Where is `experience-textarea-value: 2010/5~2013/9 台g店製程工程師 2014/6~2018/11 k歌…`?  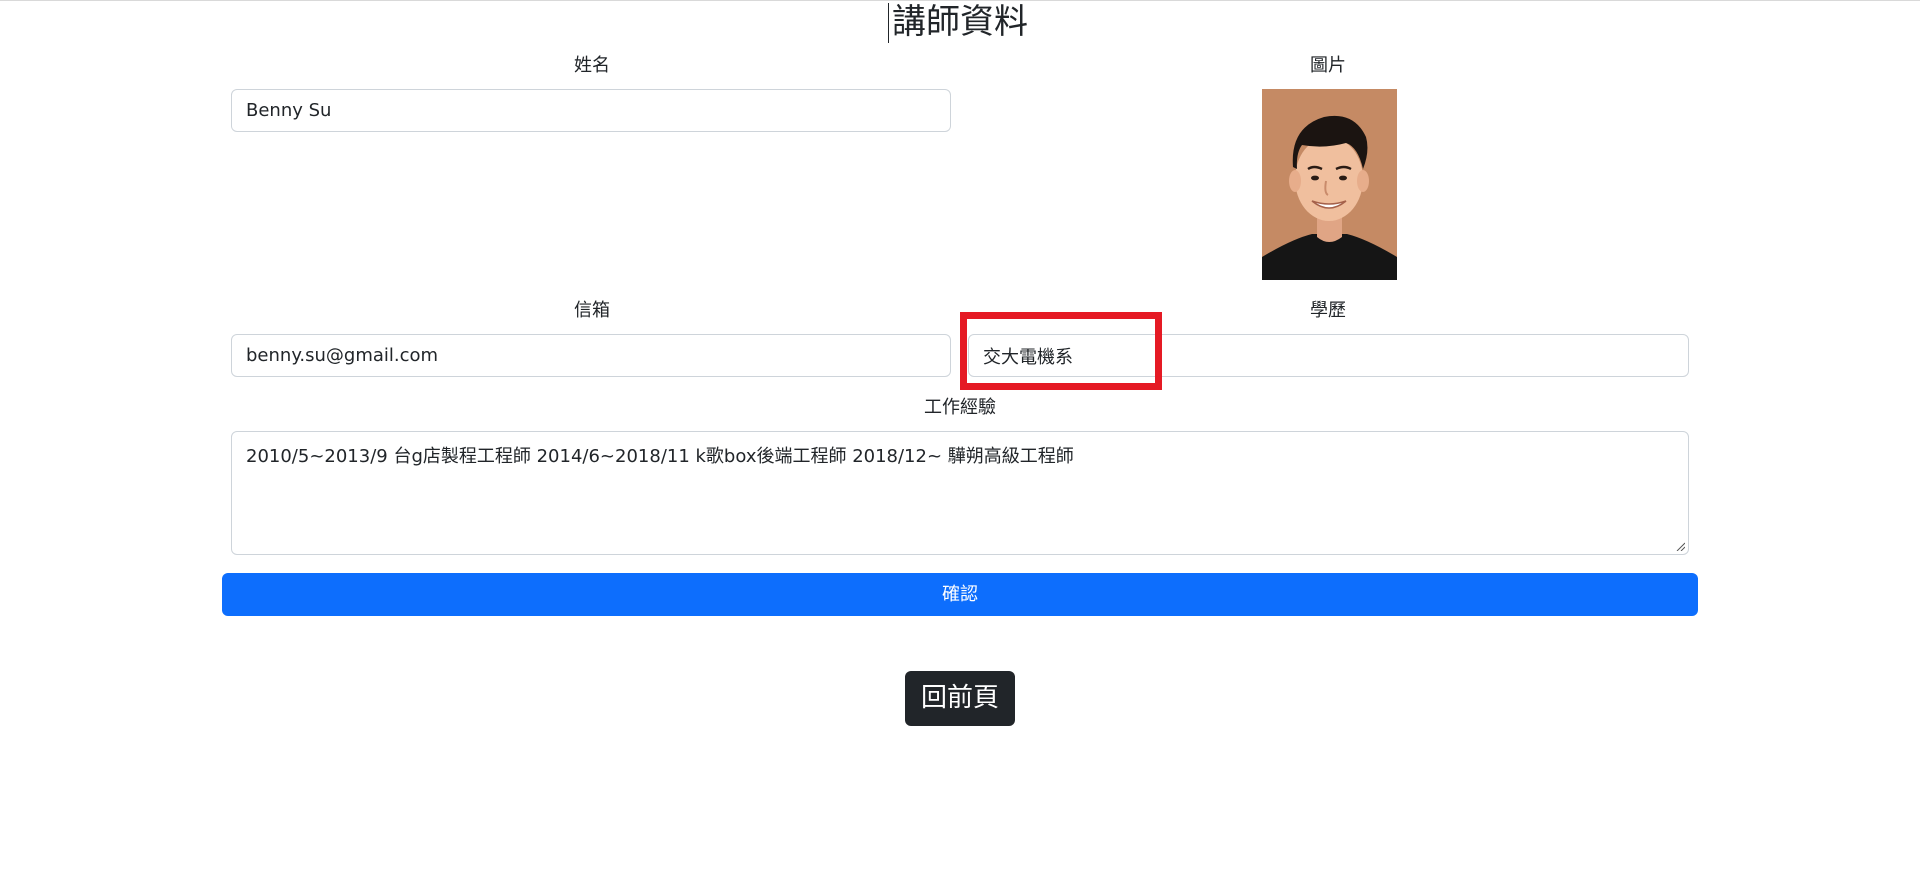
experience-textarea-value: 2010/5~2013/9 台g店製程工程師 2014/6~2018/11 k歌… is located at coordinates (660, 456).